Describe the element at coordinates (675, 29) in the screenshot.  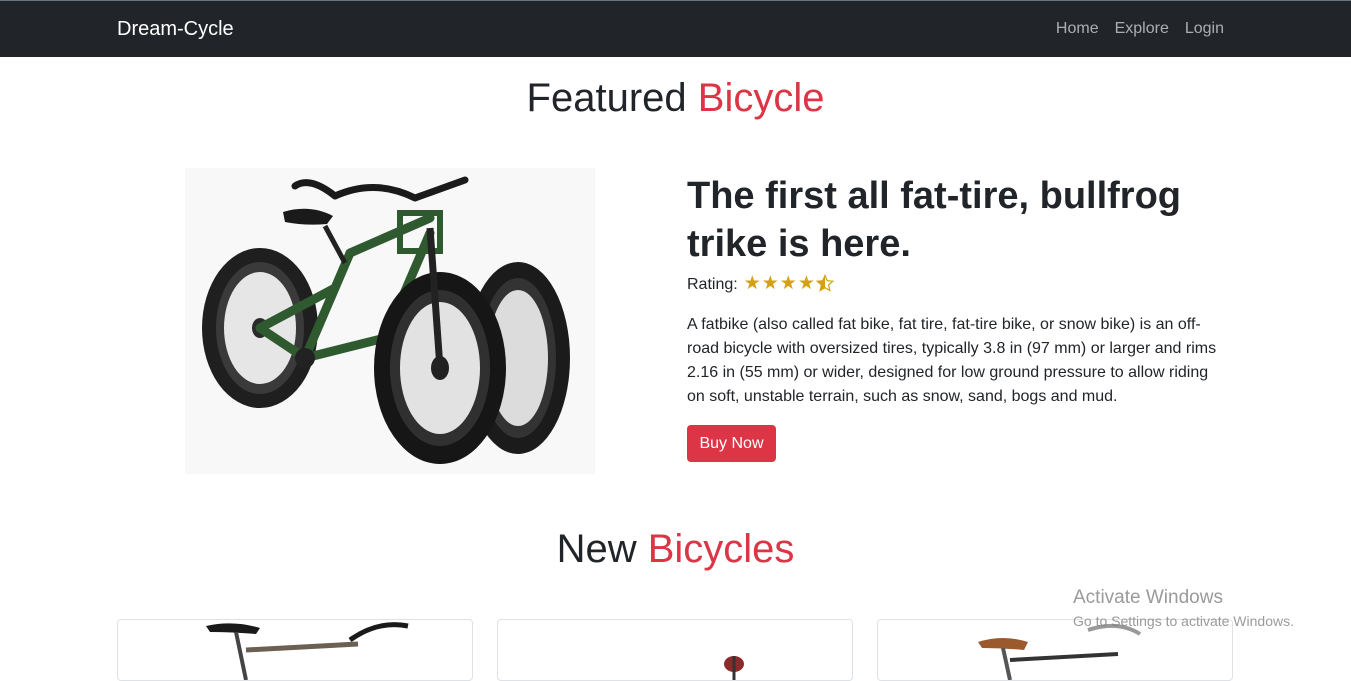
I see `navbar: Dream-Cycle Home Explore Login` at that location.